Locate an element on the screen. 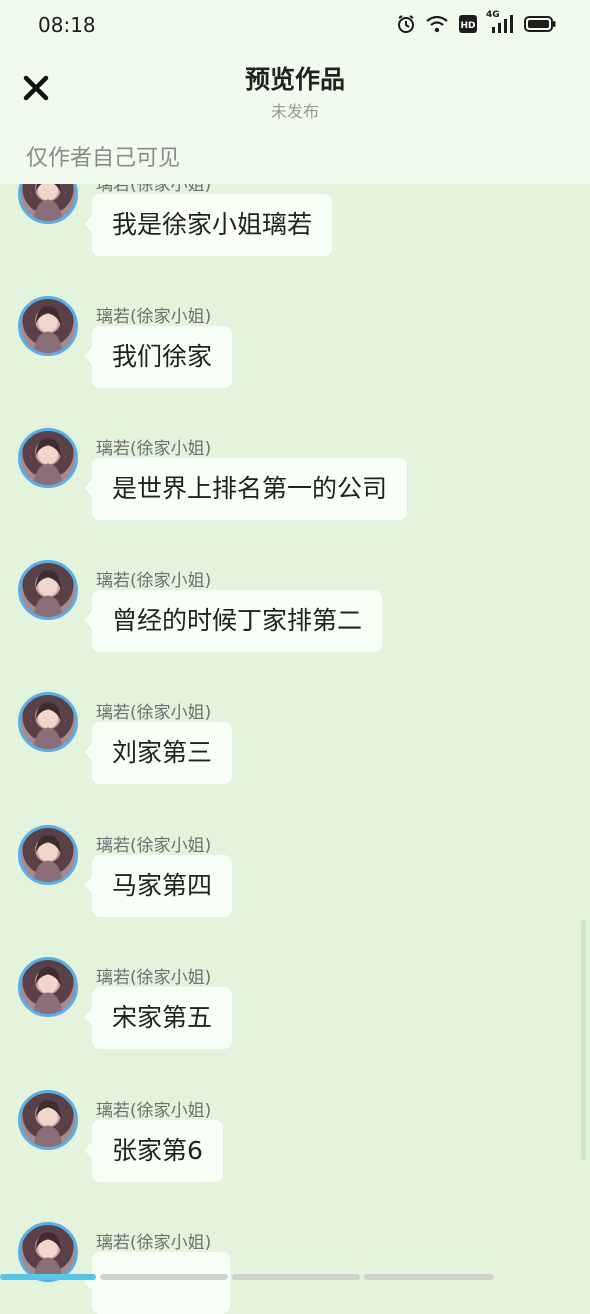 The height and width of the screenshot is (1314, 590). scrollbar is located at coordinates (583, 1040).